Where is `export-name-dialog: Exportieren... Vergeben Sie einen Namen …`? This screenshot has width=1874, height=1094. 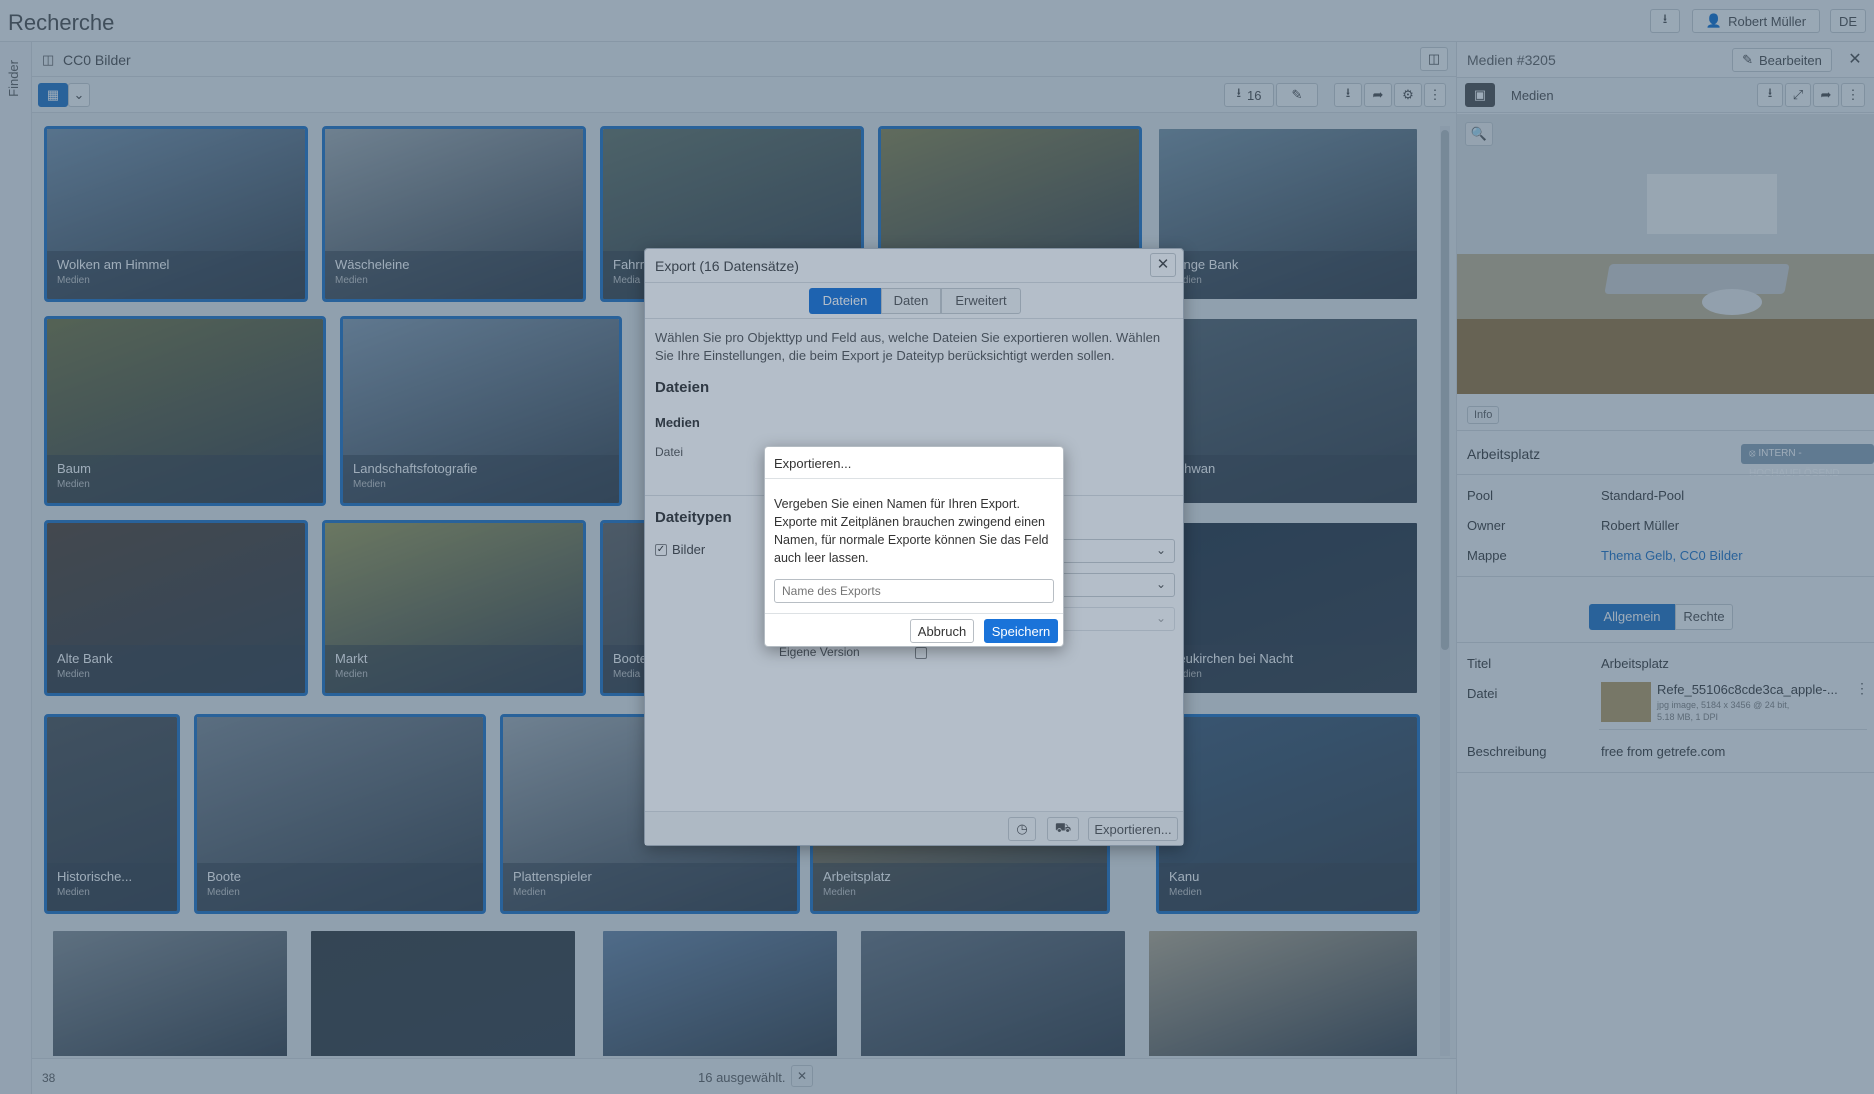 export-name-dialog: Exportieren... Vergeben Sie einen Namen … is located at coordinates (914, 546).